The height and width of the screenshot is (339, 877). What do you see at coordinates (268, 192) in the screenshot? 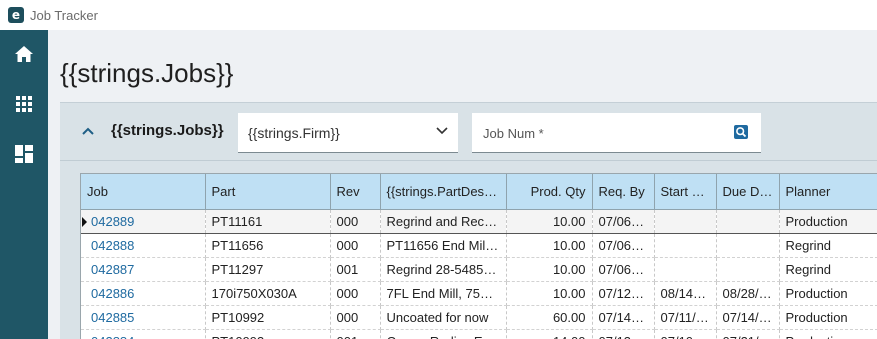
I see `column-header-part: Part` at bounding box center [268, 192].